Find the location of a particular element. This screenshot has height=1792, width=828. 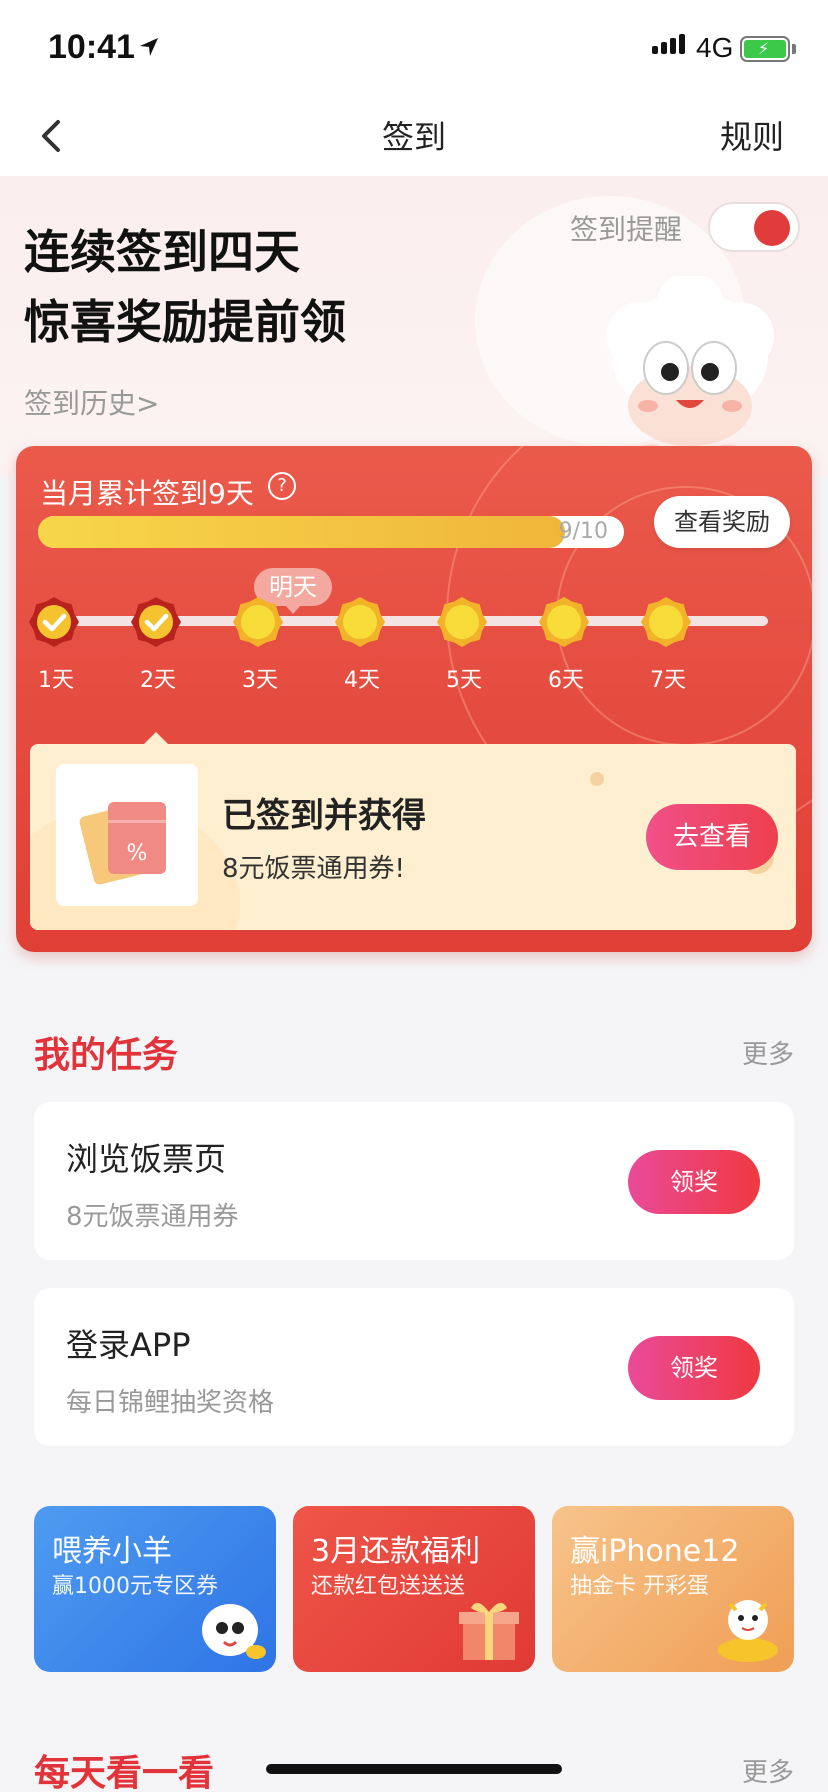

network-type: 4G is located at coordinates (715, 47).